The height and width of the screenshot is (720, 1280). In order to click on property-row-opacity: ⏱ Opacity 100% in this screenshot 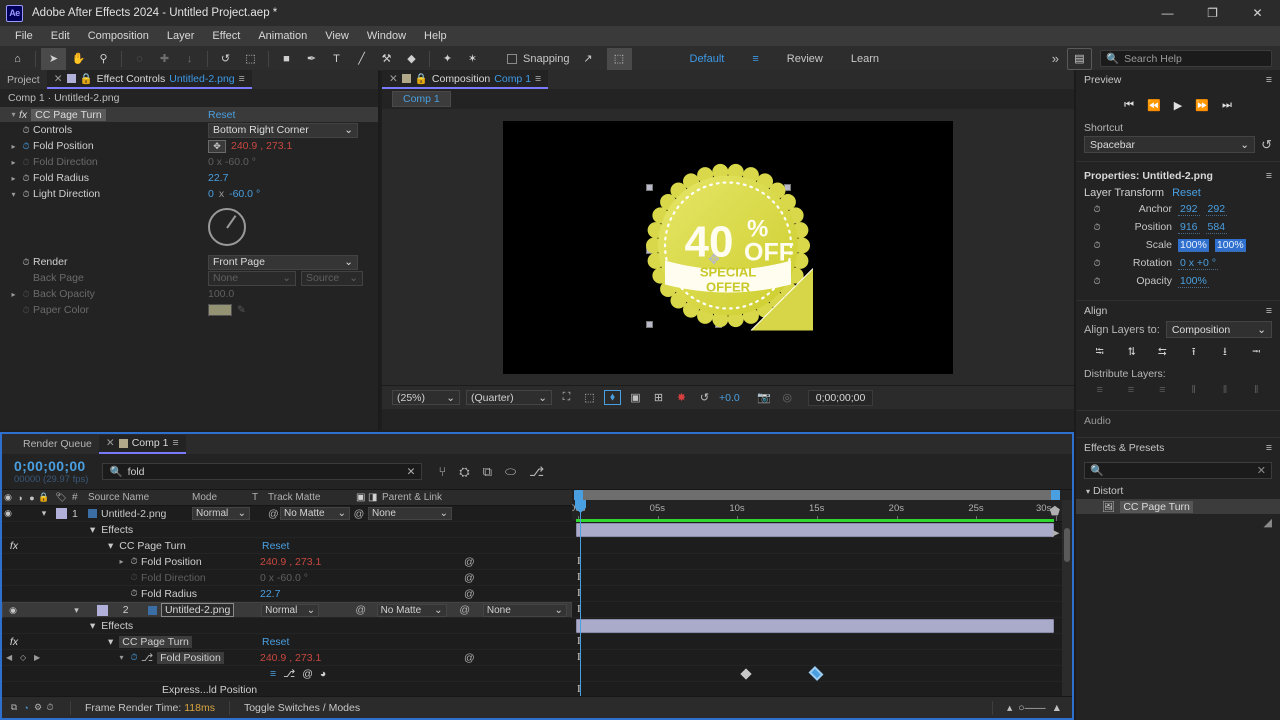, I will do `click(1178, 281)`.